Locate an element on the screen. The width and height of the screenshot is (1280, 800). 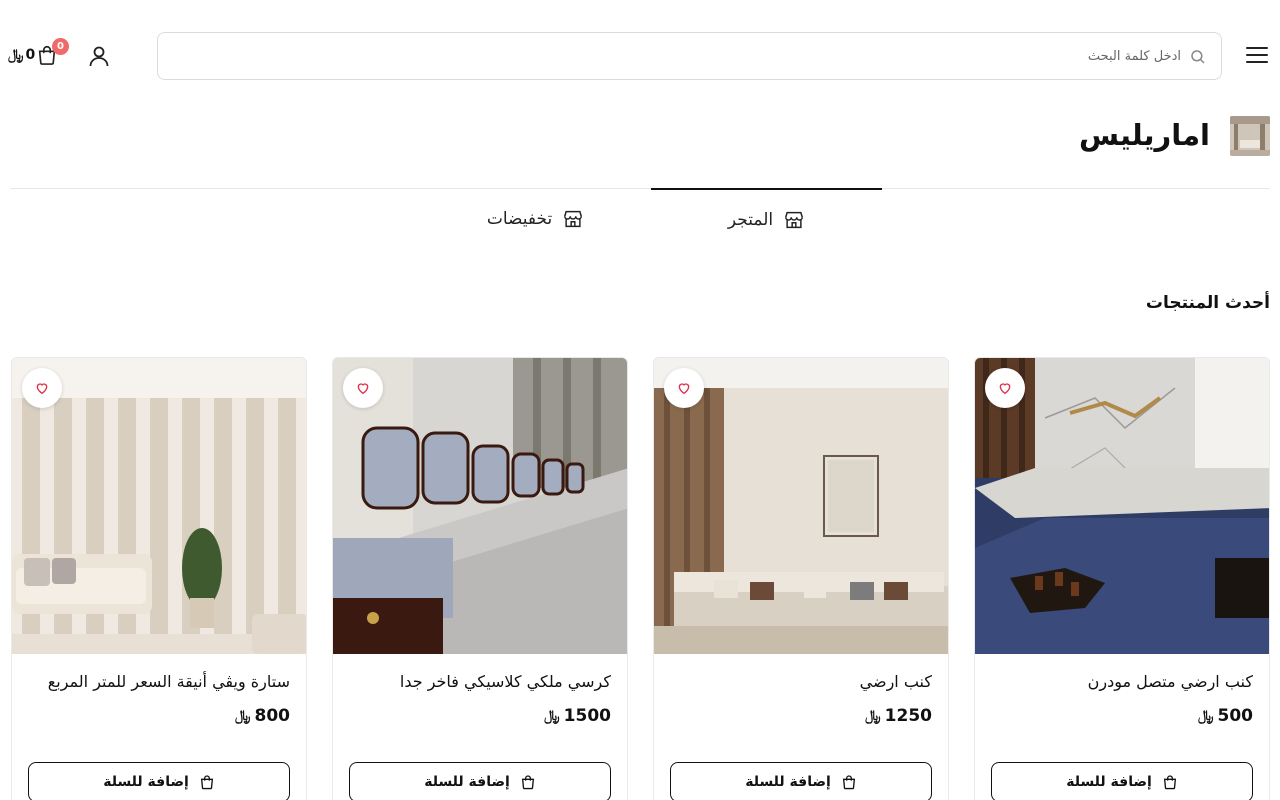
cart-total-value: 0 is located at coordinates (30, 55).